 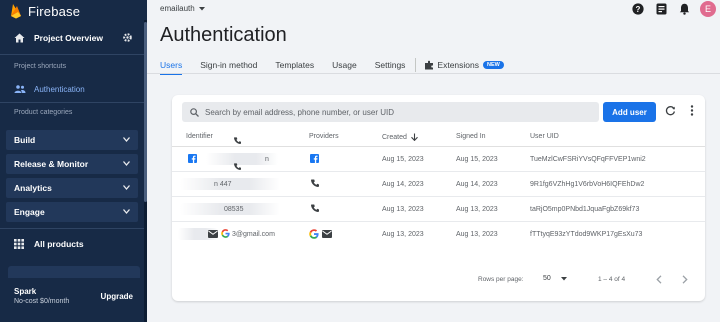 What do you see at coordinates (42, 301) in the screenshot?
I see `plan-price: No-cost $0/month` at bounding box center [42, 301].